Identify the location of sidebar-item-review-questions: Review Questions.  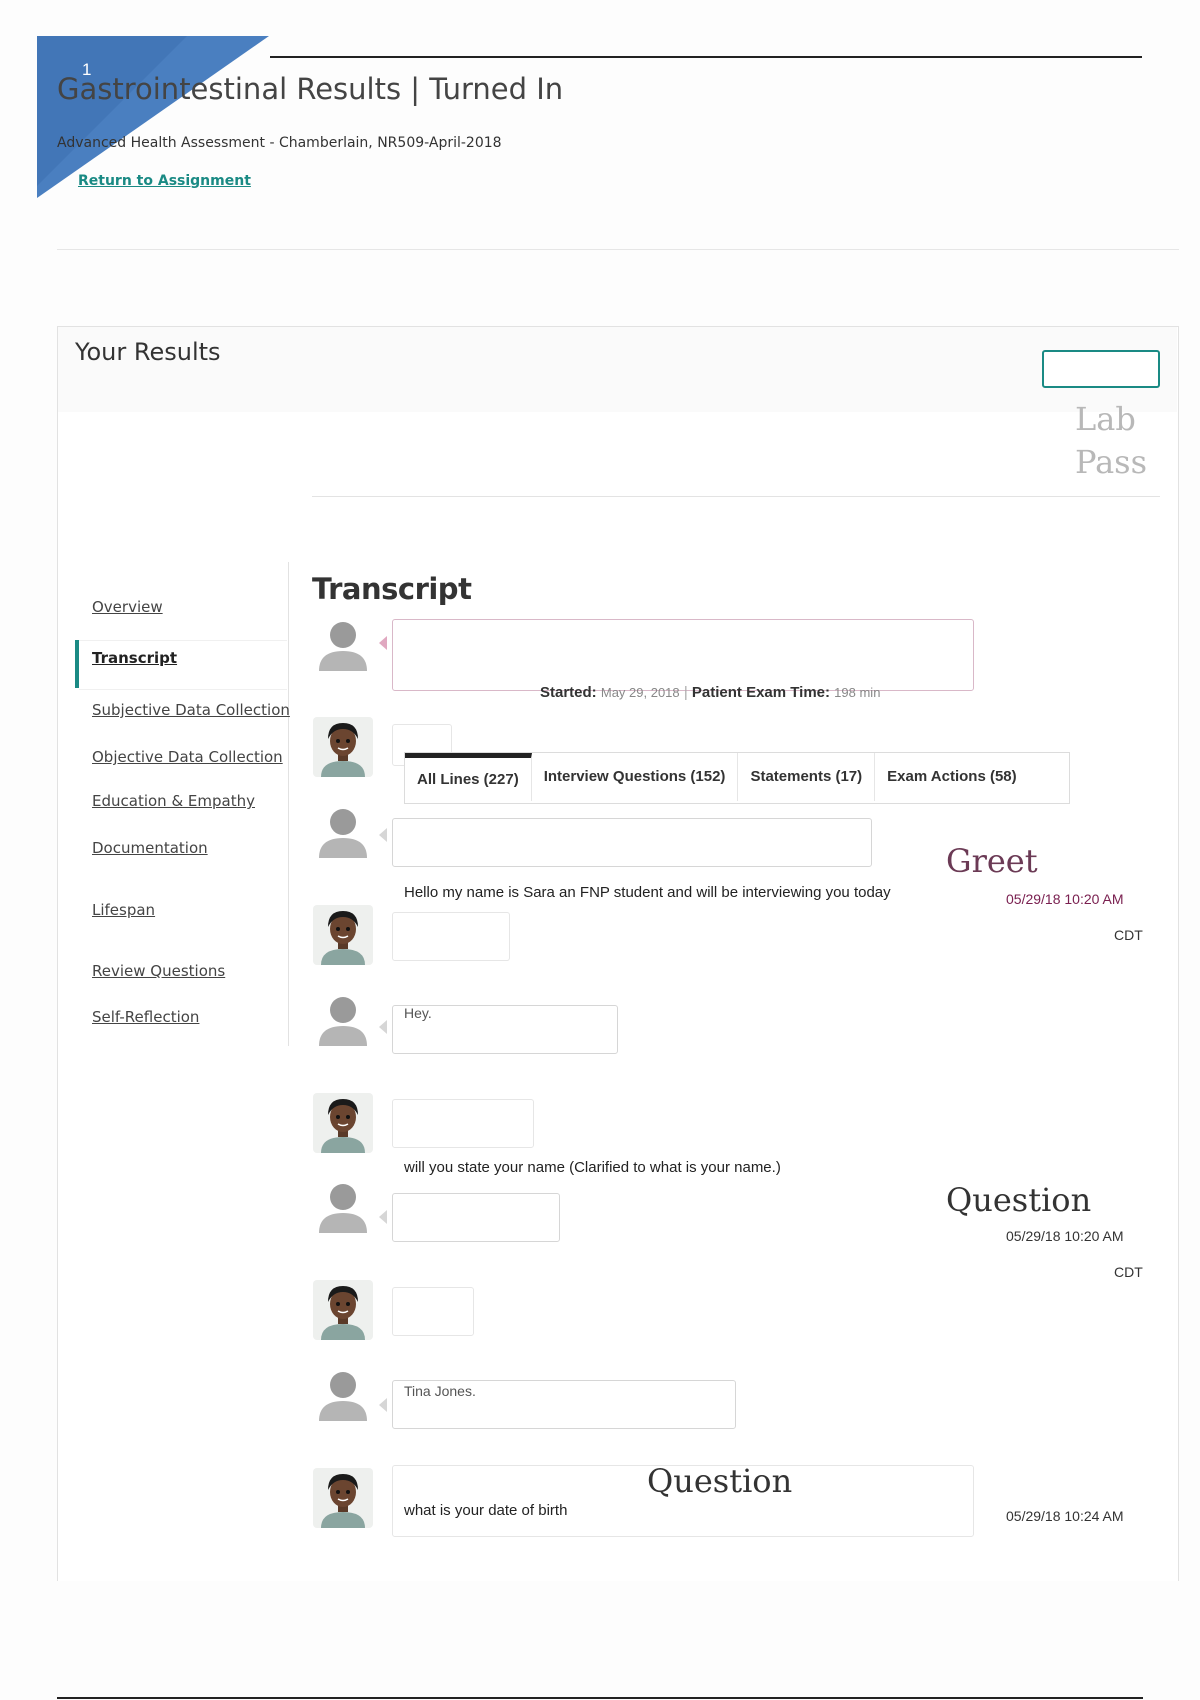
(158, 971).